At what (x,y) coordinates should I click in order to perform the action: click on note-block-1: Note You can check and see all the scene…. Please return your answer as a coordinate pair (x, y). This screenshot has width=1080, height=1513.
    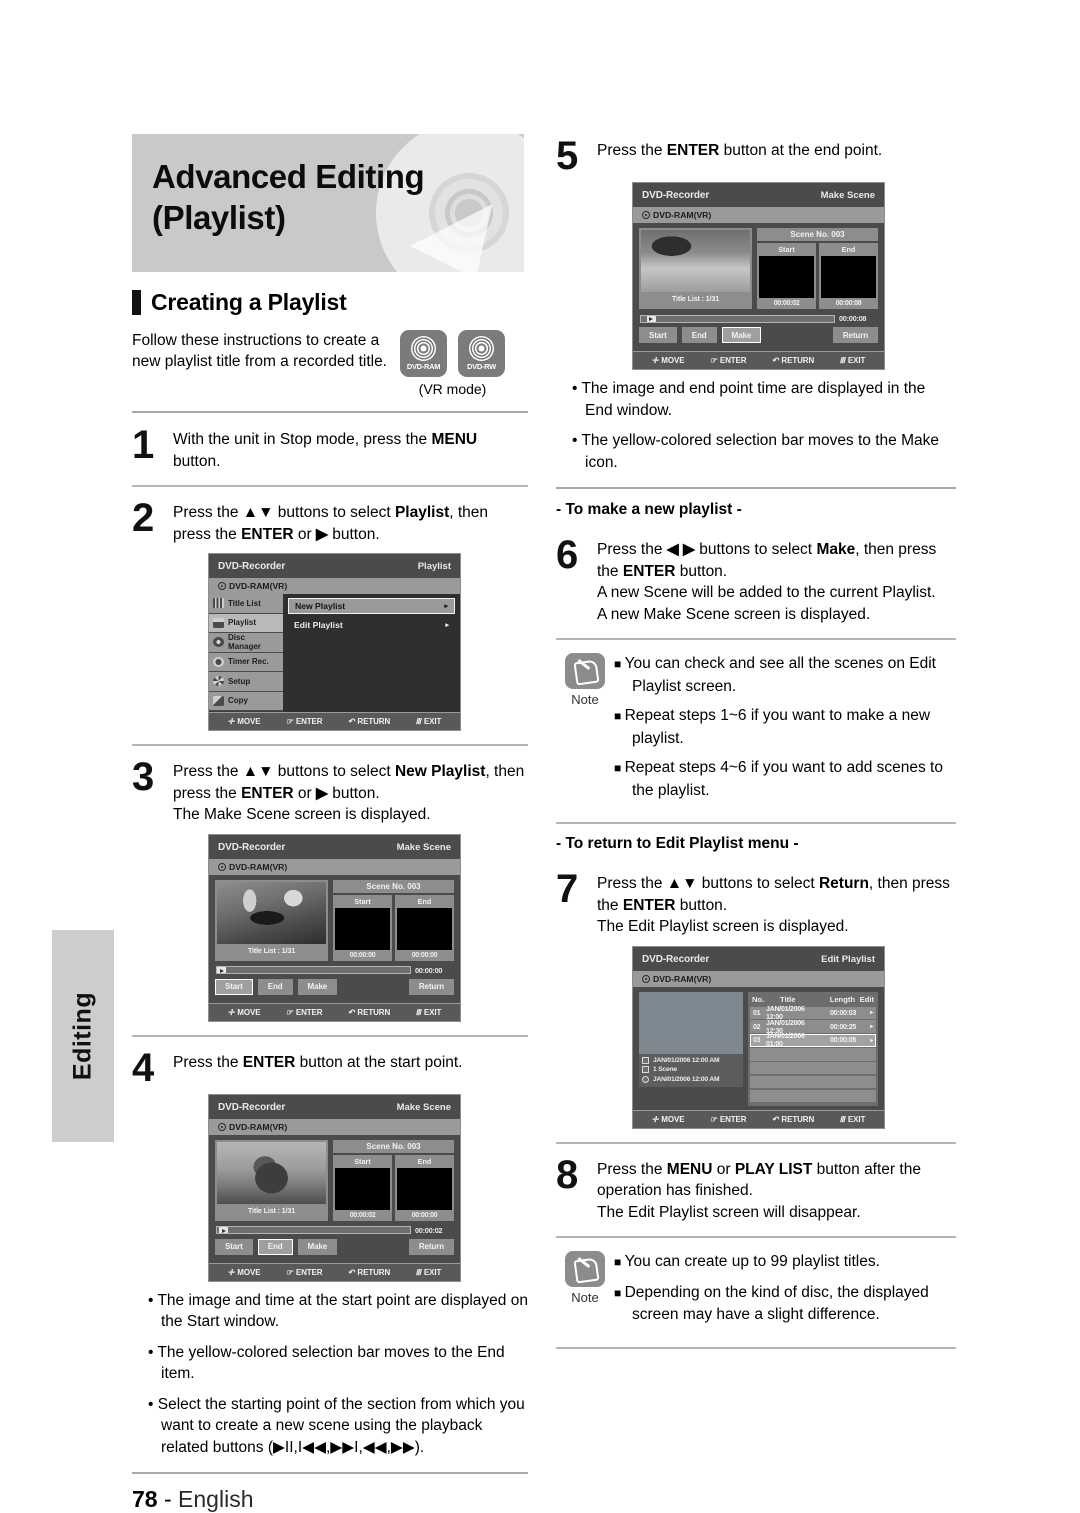
    Looking at the image, I should click on (756, 730).